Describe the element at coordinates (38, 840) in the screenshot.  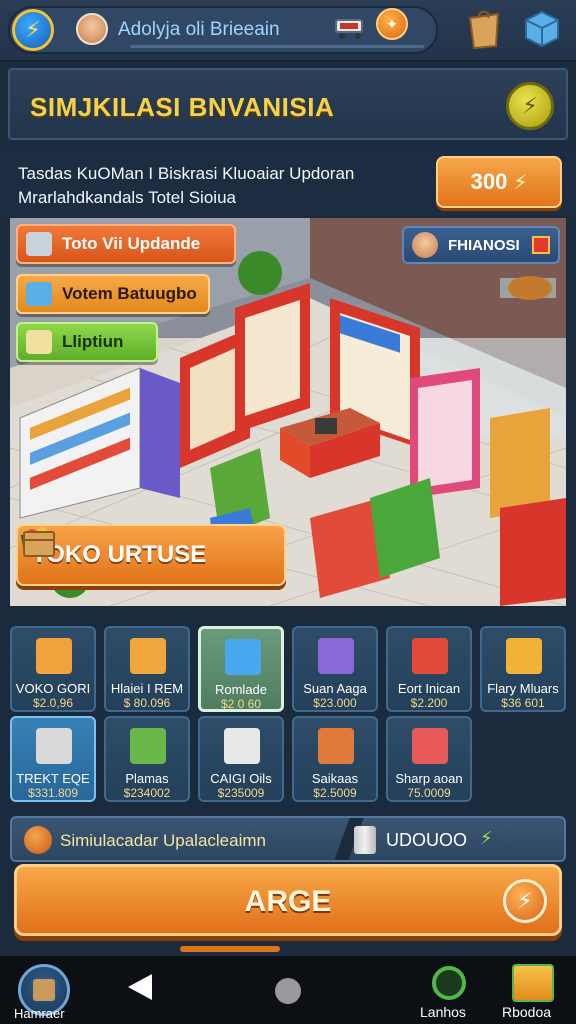
I see `cookie-icon` at that location.